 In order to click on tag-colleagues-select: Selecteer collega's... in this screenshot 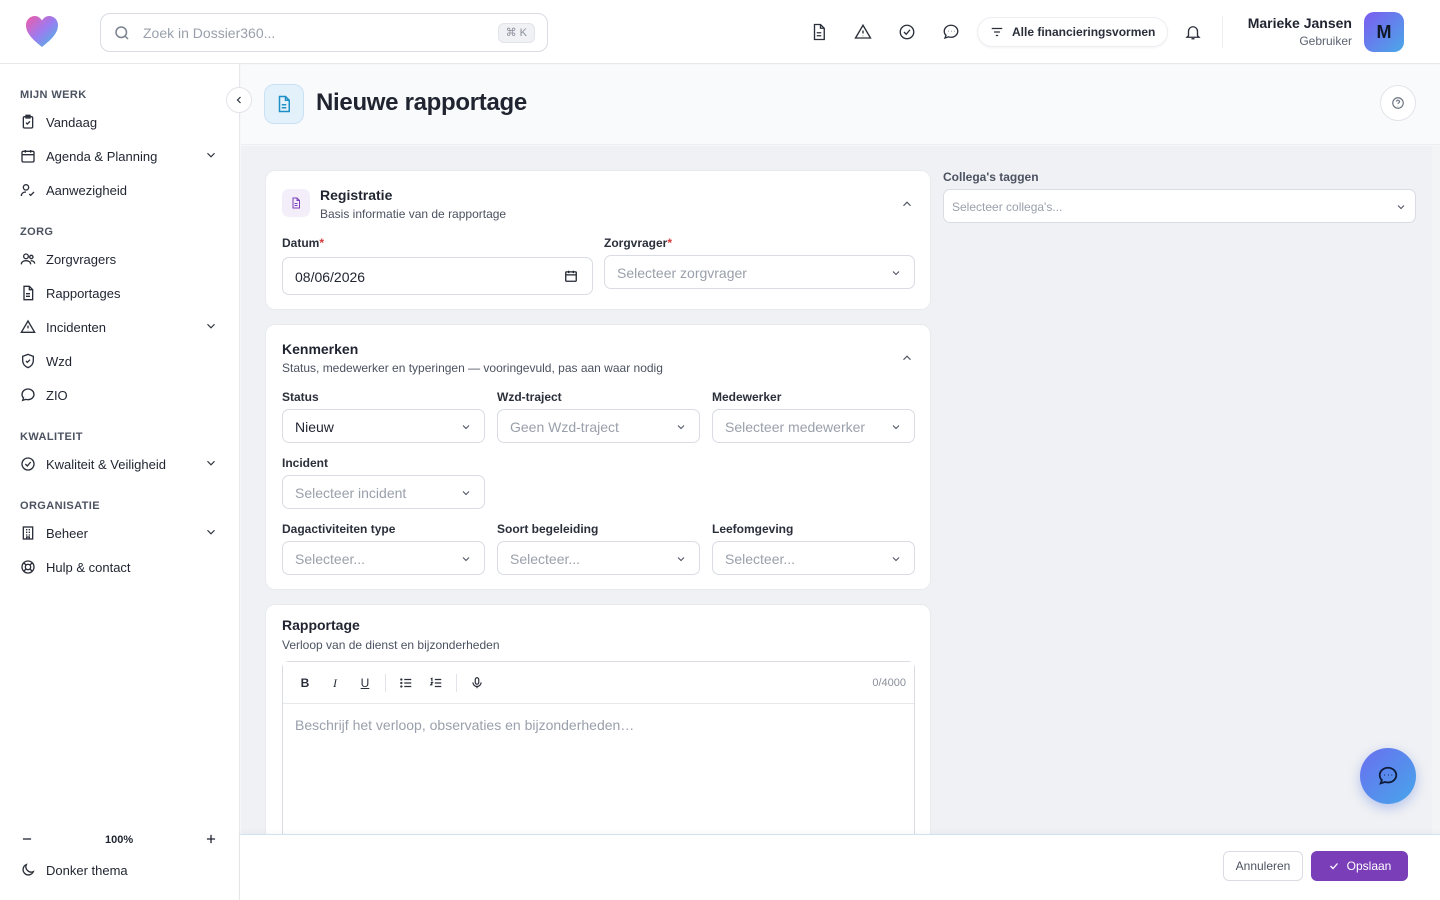, I will do `click(1179, 206)`.